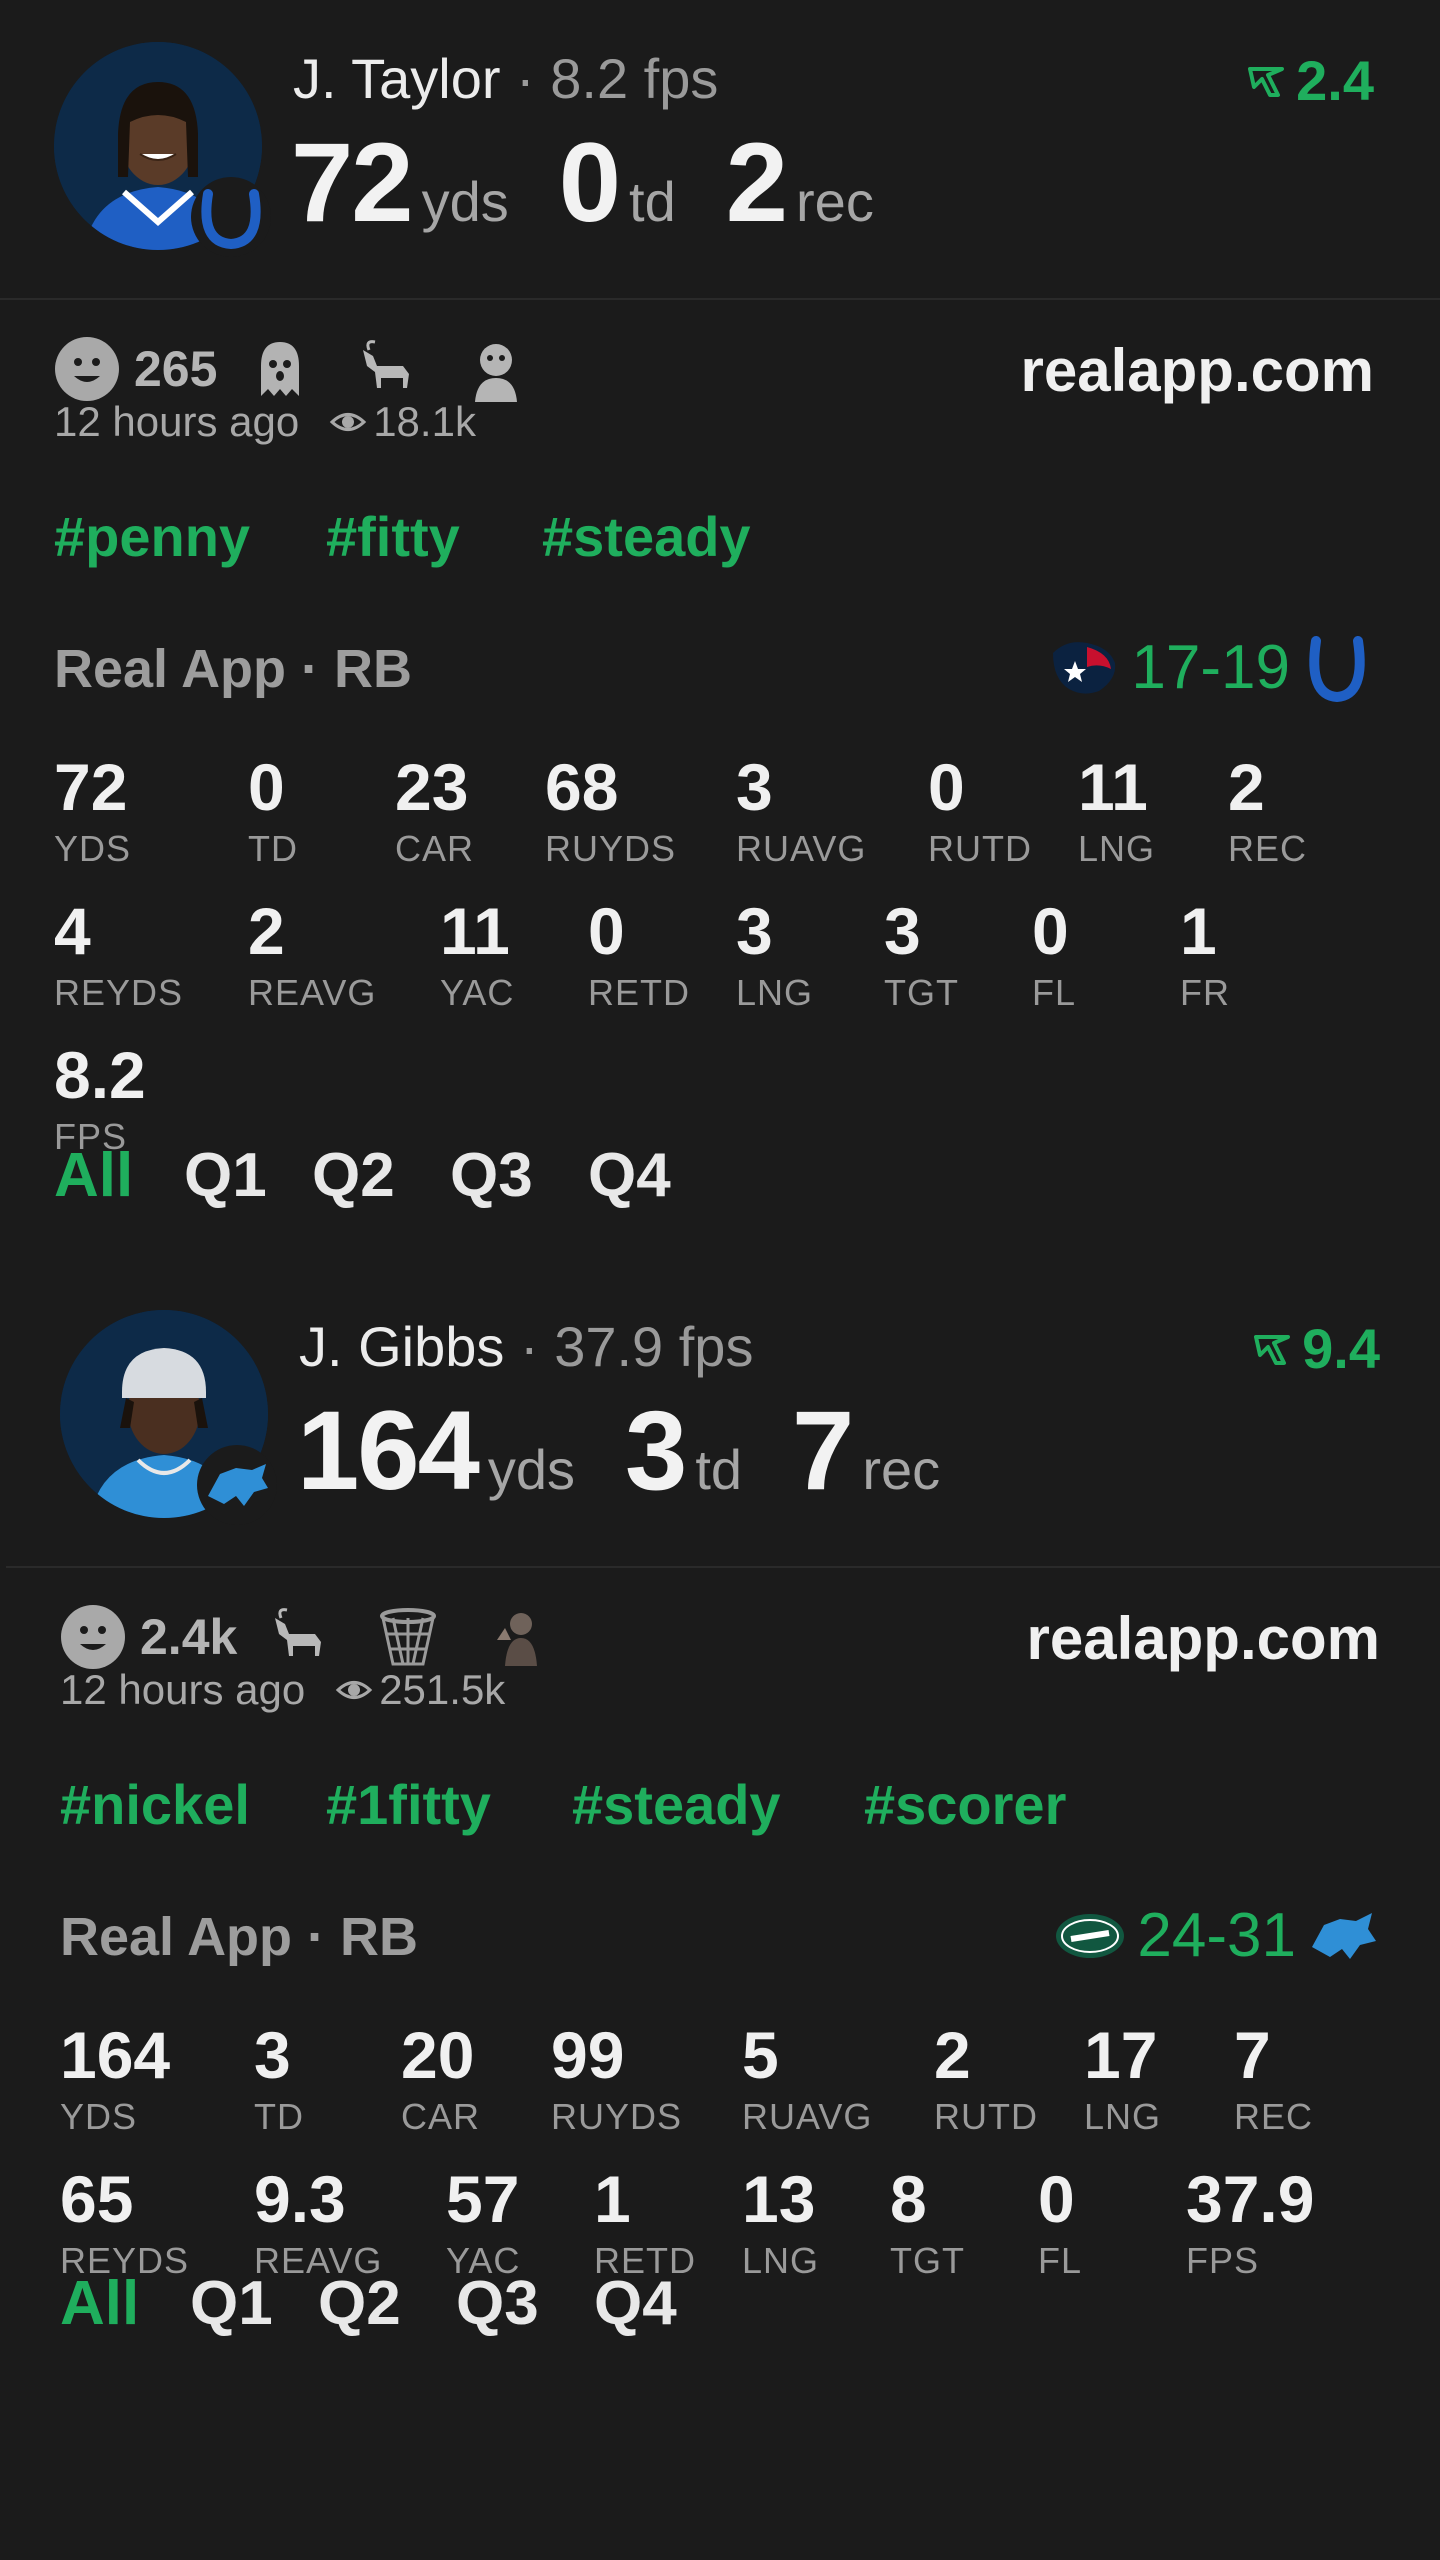 The image size is (1440, 2560). I want to click on hashtag: #scorer, so click(965, 1804).